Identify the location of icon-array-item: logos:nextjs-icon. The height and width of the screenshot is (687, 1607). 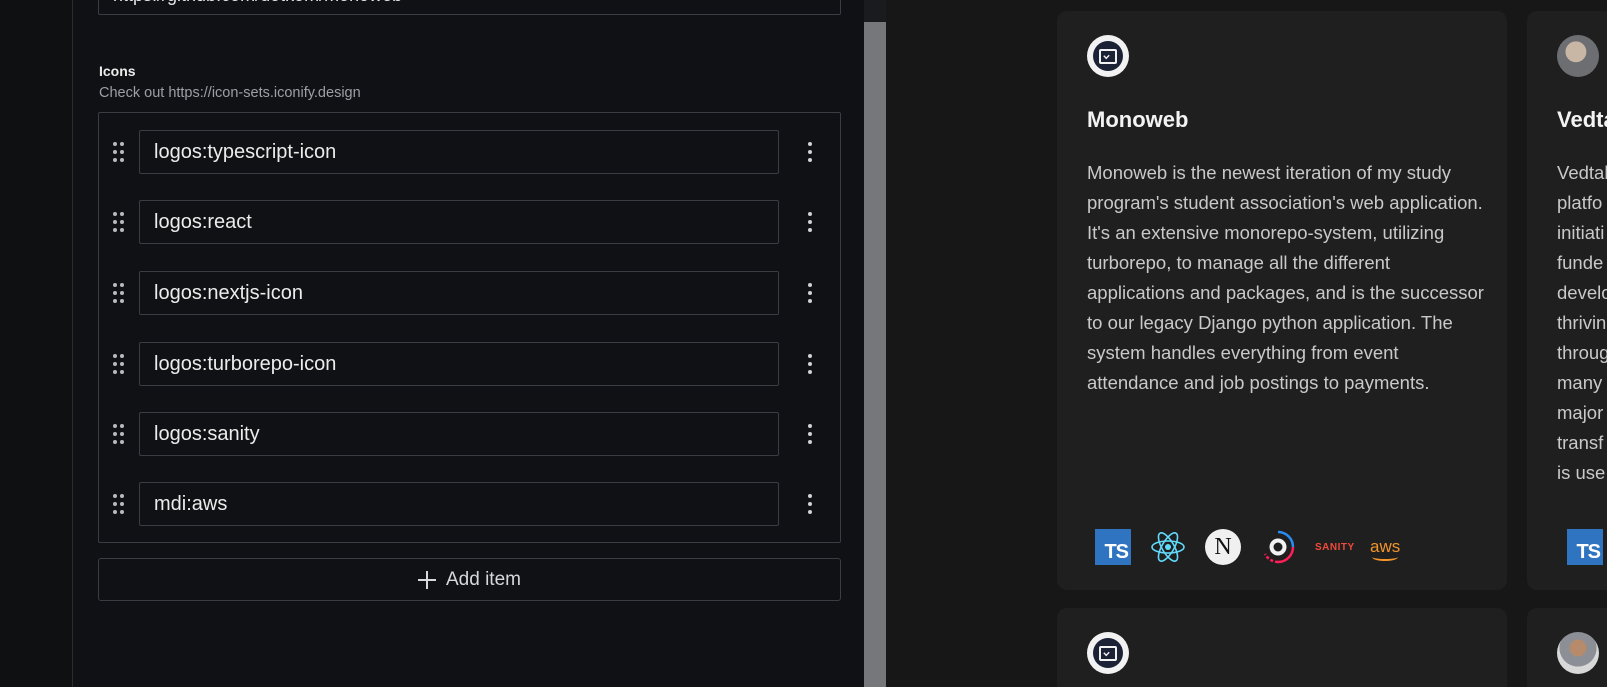
(469, 293).